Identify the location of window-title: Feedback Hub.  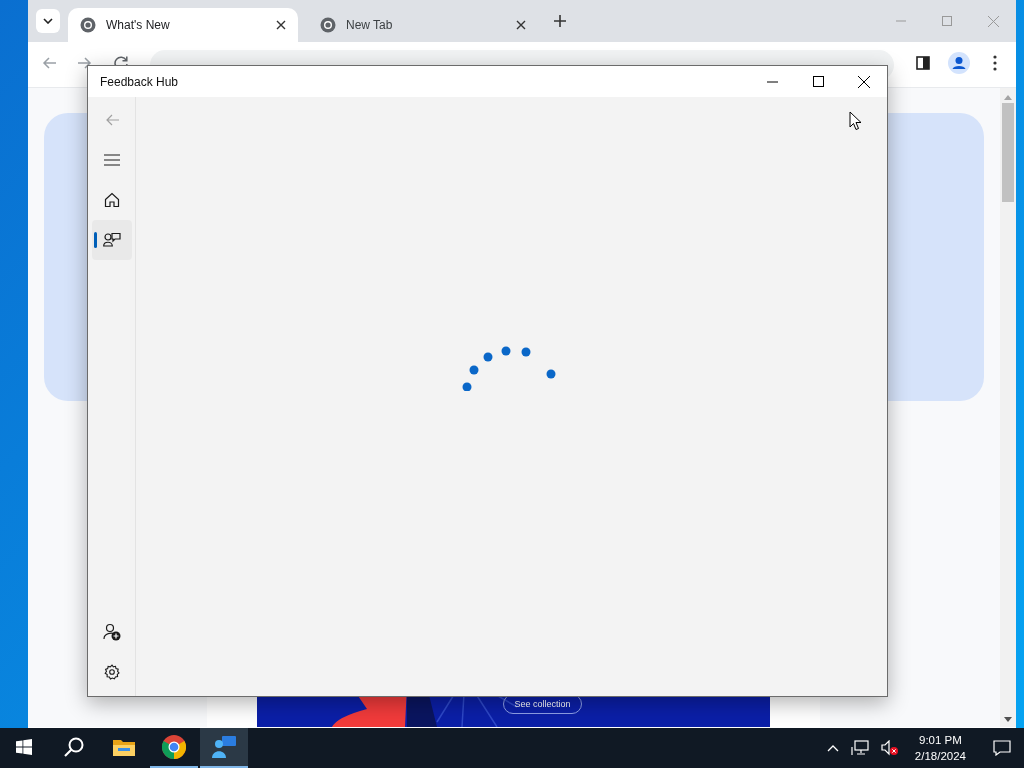
(139, 81).